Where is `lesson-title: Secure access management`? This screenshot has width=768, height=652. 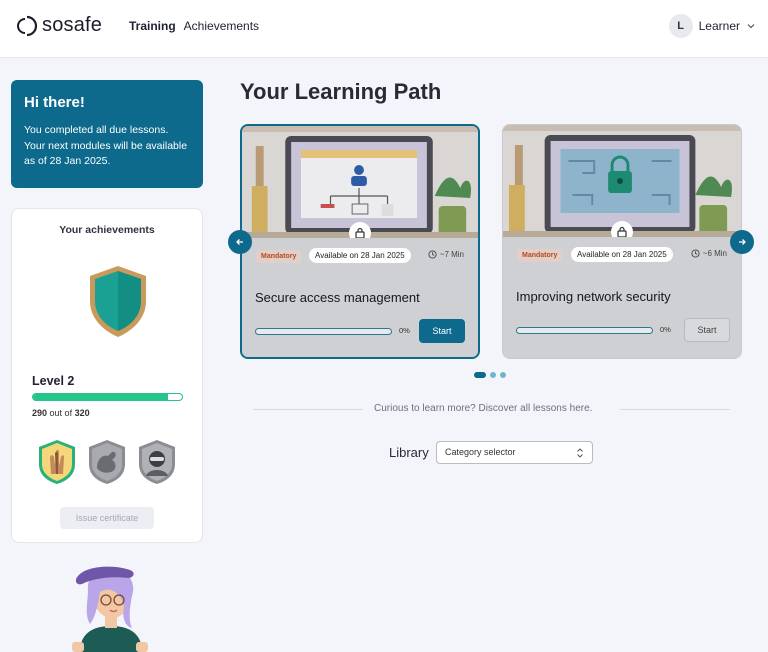
lesson-title: Secure access management is located at coordinates (337, 297).